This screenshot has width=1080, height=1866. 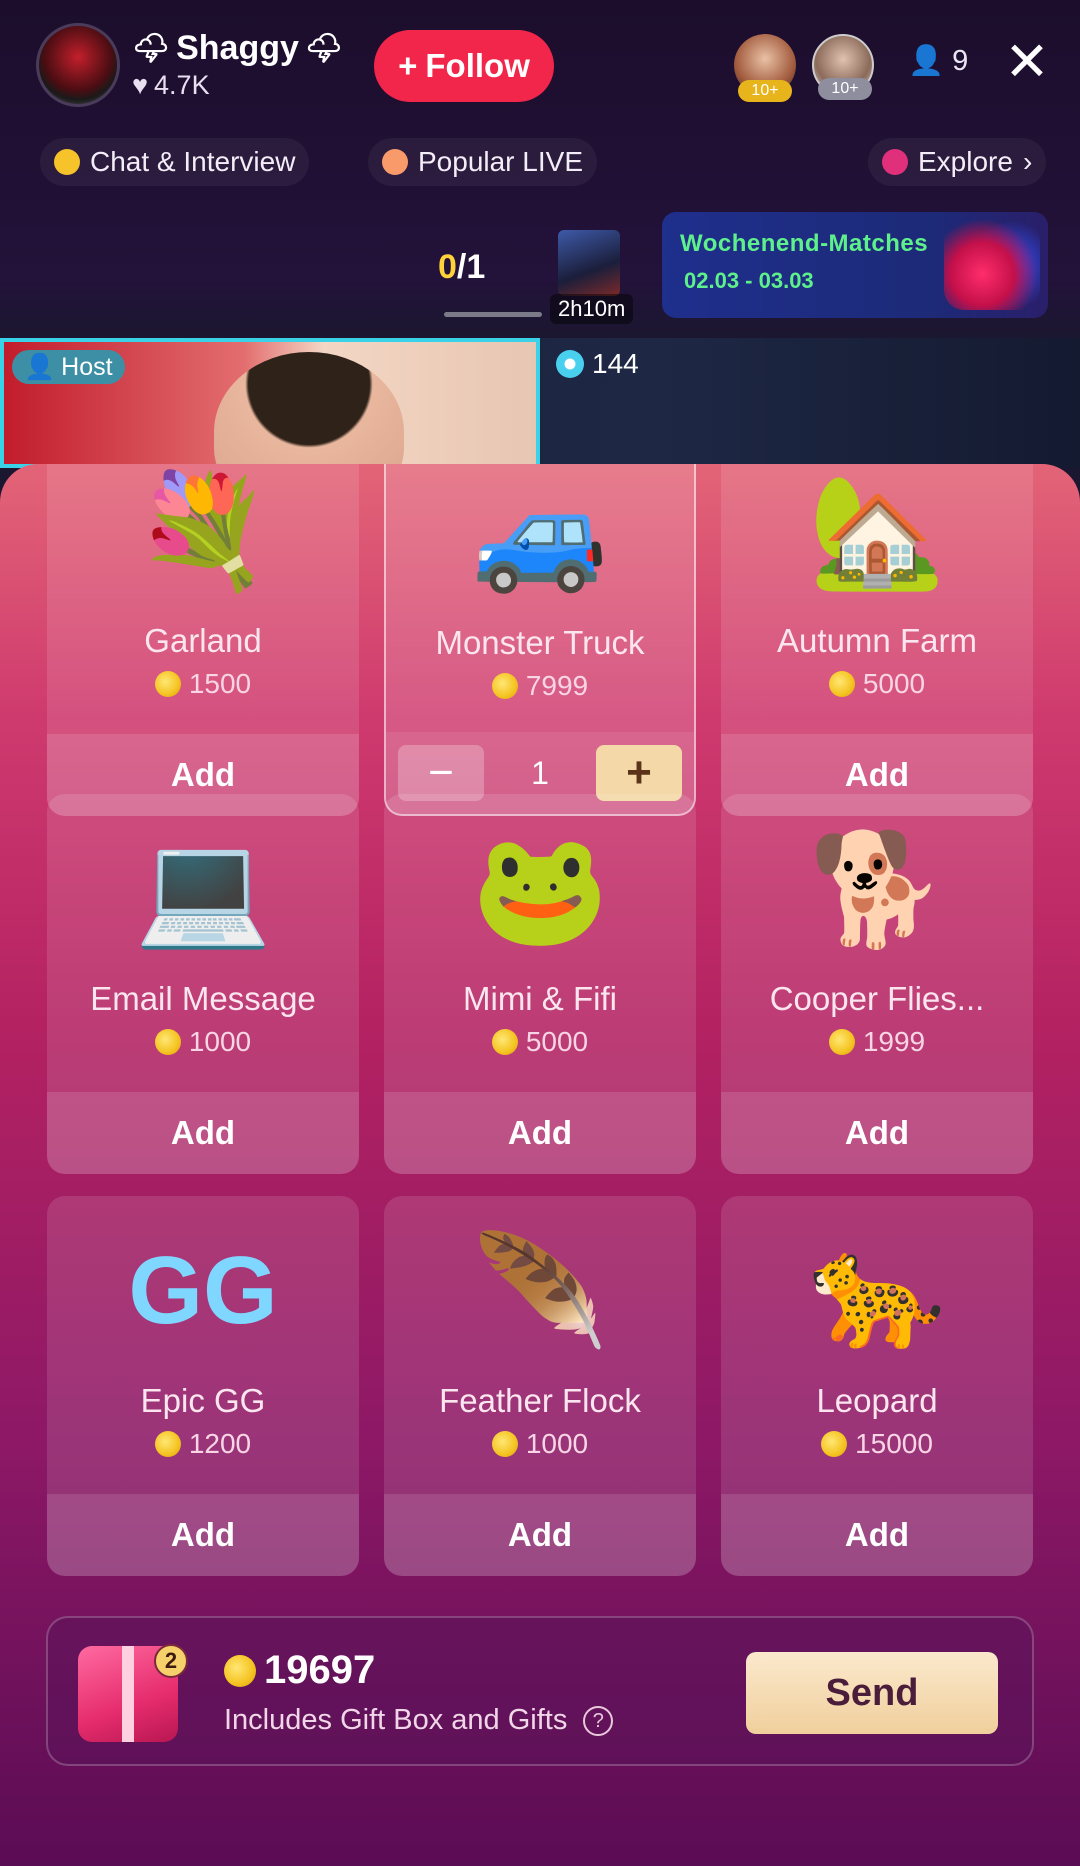 What do you see at coordinates (220, 1041) in the screenshot?
I see `gift-price-value: 1000` at bounding box center [220, 1041].